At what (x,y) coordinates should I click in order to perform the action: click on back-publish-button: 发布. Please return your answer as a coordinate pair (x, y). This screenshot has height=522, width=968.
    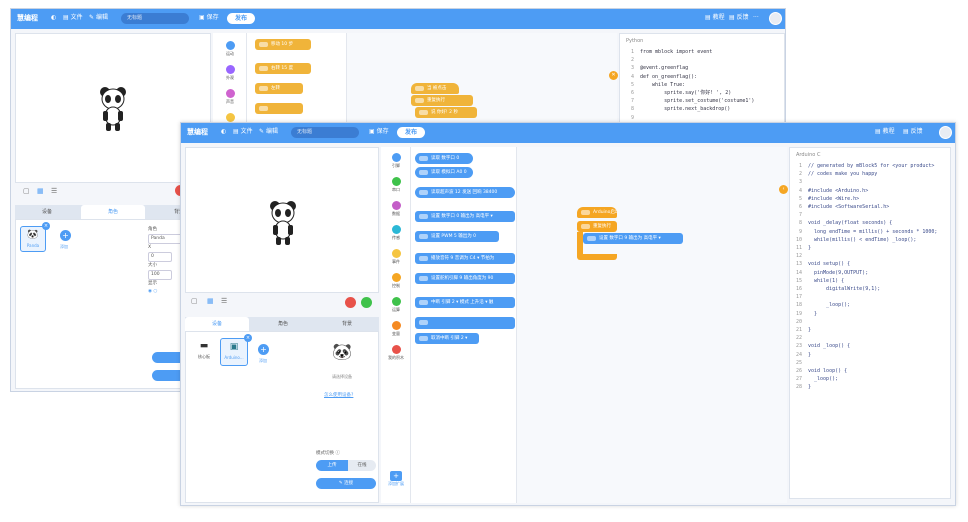
    Looking at the image, I should click on (241, 18).